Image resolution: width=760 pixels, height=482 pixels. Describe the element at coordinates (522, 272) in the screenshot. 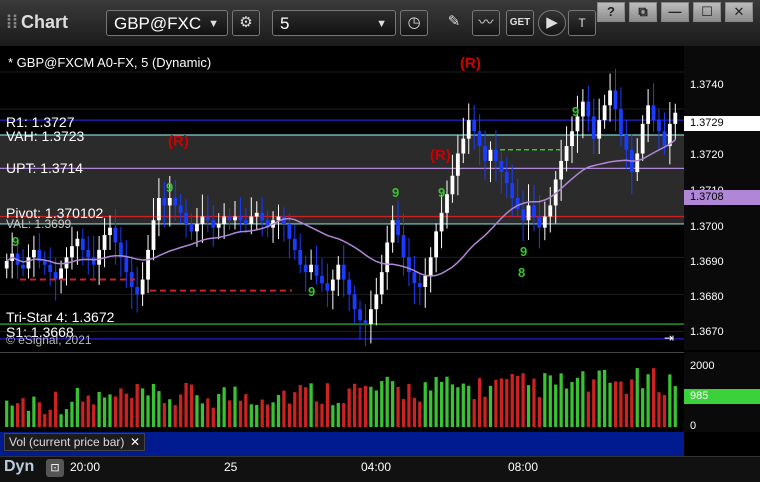

I see `signal-label: 8` at that location.